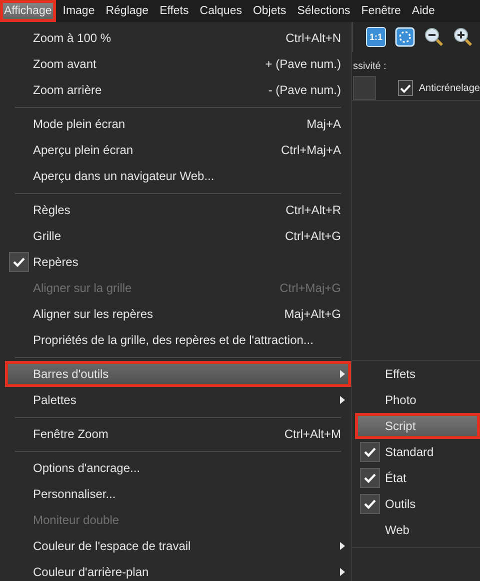  What do you see at coordinates (401, 426) in the screenshot?
I see `menu-item-label: Script` at bounding box center [401, 426].